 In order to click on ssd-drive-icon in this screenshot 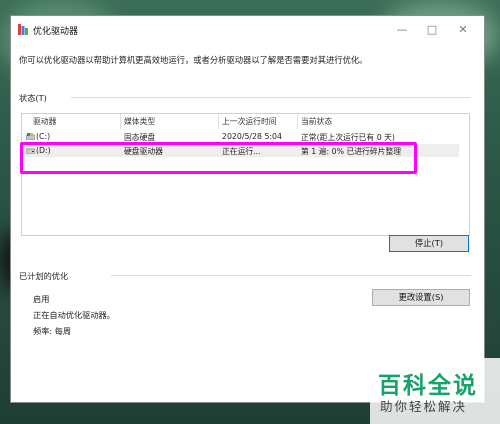, I will do `click(30, 136)`.